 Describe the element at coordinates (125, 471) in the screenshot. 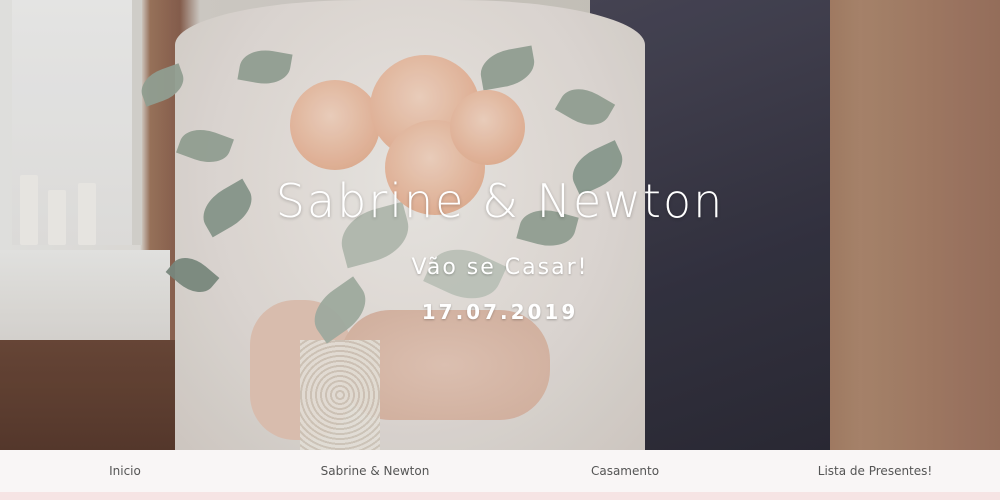

I see `nav-item-inicio: Inicio` at that location.